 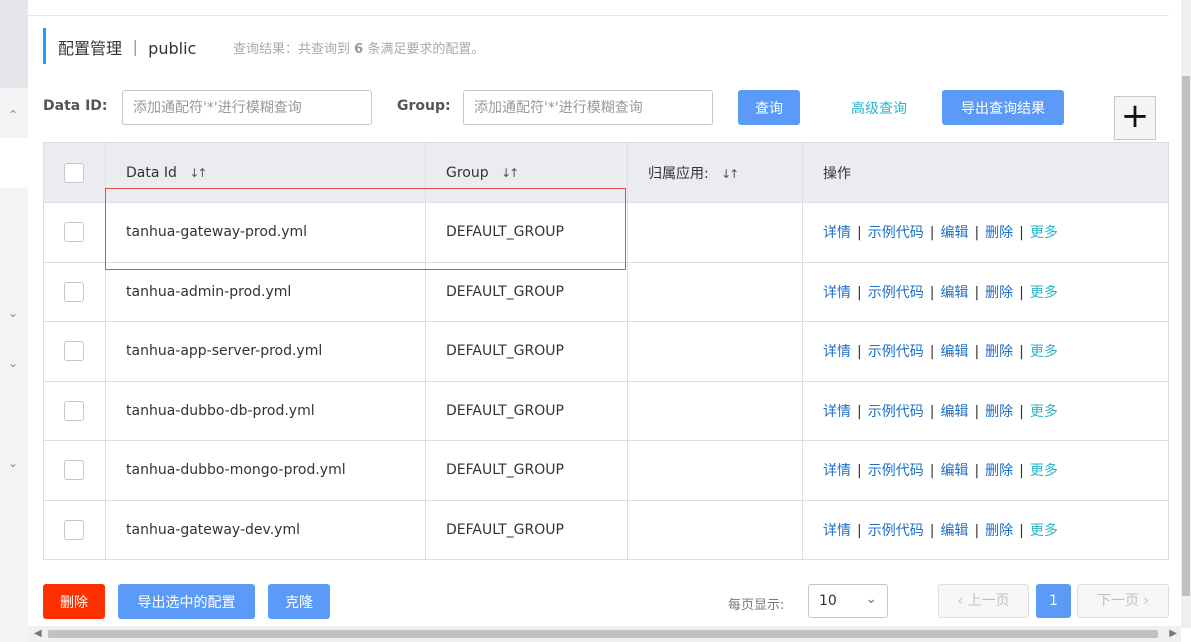 What do you see at coordinates (960, 601) in the screenshot?
I see `chevron-left-icon: ‹` at bounding box center [960, 601].